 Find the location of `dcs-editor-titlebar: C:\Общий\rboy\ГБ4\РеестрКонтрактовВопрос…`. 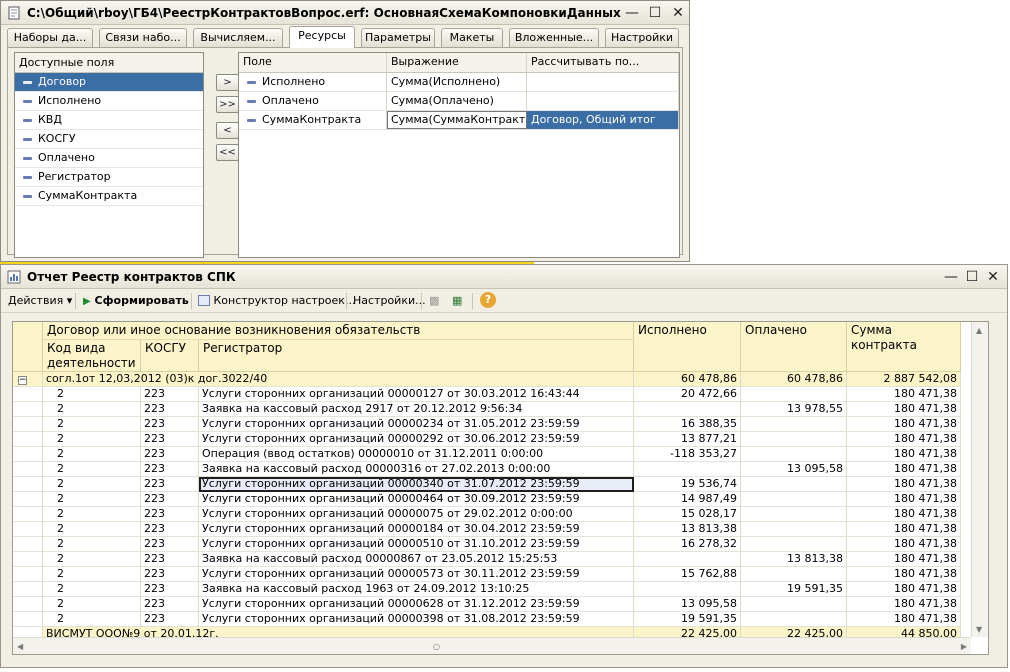

dcs-editor-titlebar: C:\Общий\rboy\ГБ4\РеестрКонтрактовВопрос… is located at coordinates (345, 13).